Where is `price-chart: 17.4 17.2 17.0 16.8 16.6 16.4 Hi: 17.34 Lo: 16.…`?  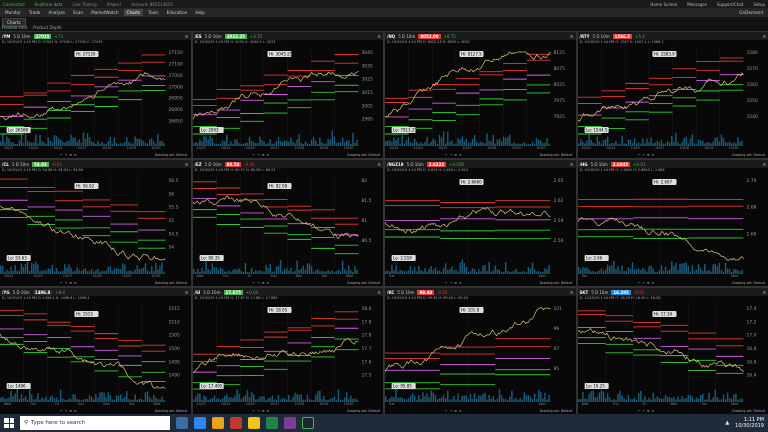 price-chart: 17.4 17.2 17.0 16.8 16.6 16.4 Hi: 17.34 Lo: 16.… is located at coordinates (672, 352).